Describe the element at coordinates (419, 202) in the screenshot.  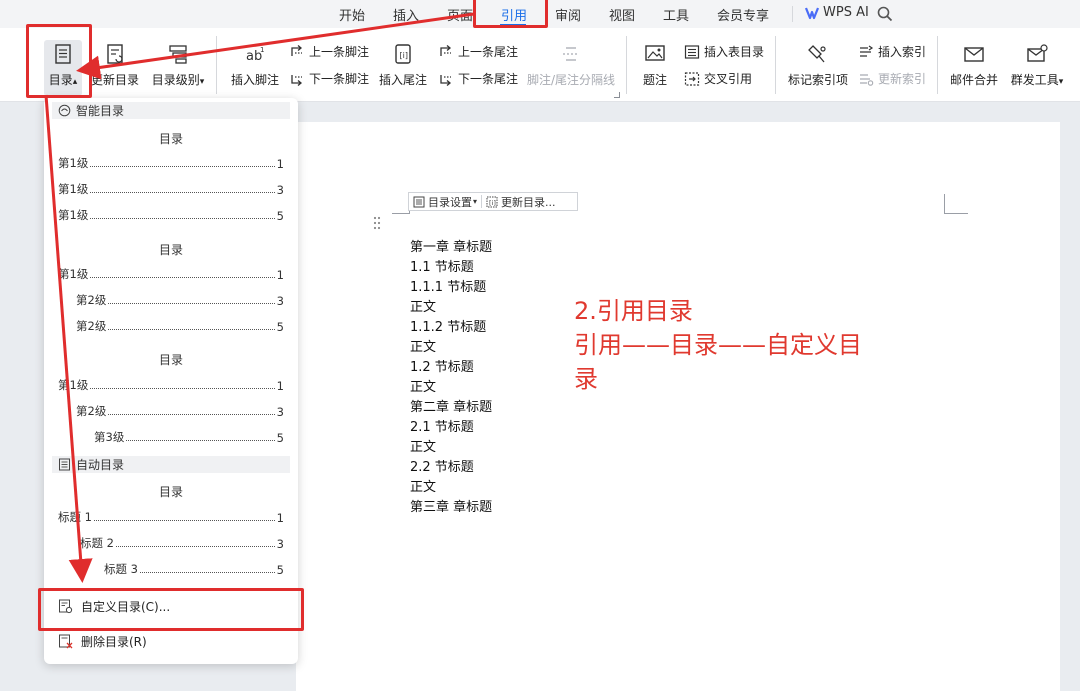
I see `toc-settings-icon` at that location.